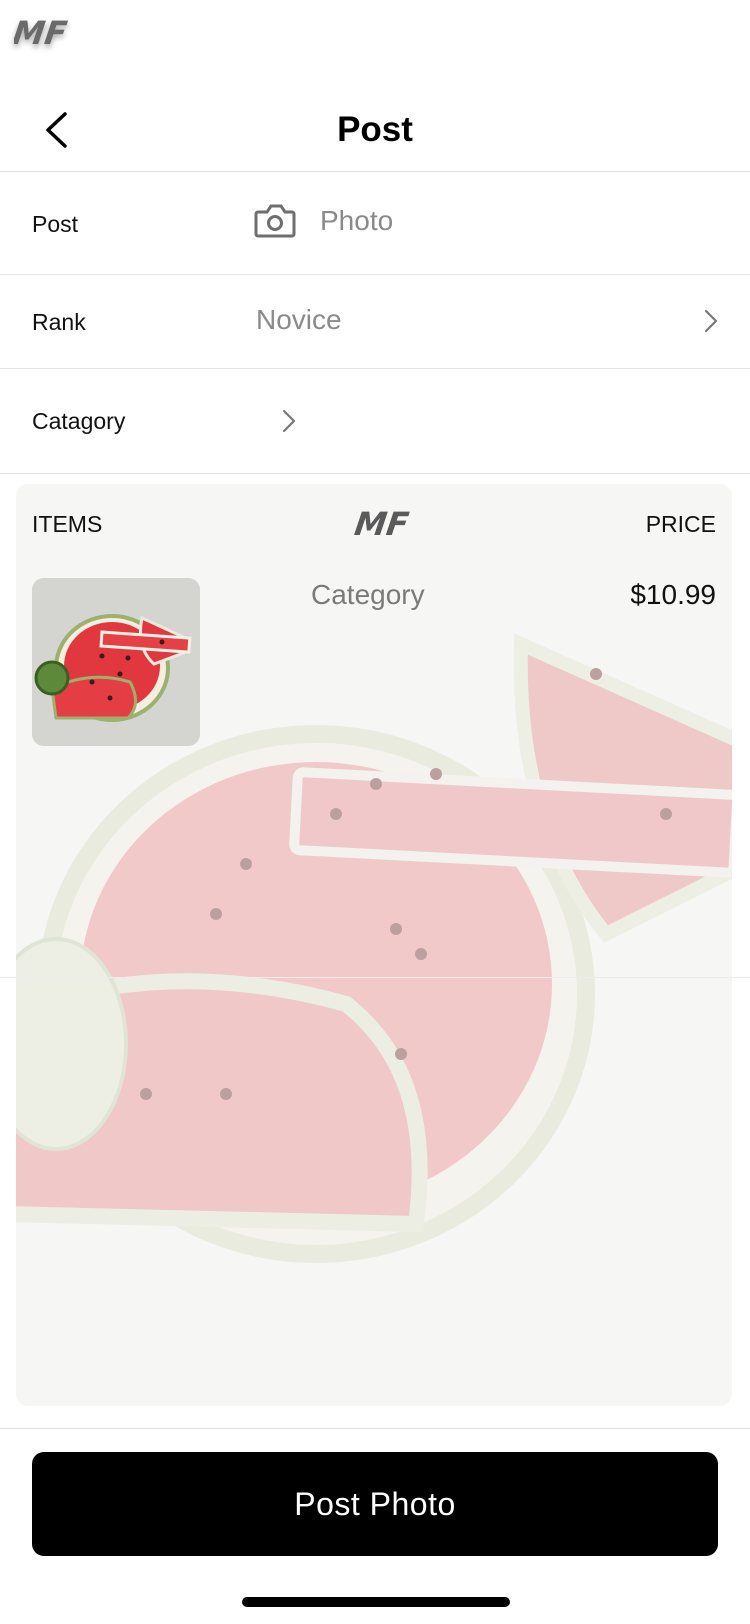 This screenshot has width=750, height=1624. I want to click on camera-icon, so click(275, 221).